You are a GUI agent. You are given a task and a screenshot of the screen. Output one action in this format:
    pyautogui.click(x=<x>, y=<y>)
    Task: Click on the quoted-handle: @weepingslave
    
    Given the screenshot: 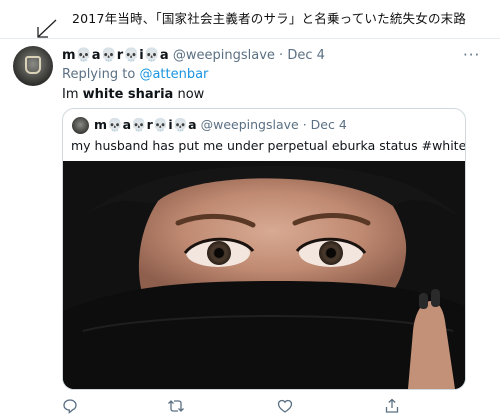 What is the action you would take?
    pyautogui.click(x=249, y=124)
    